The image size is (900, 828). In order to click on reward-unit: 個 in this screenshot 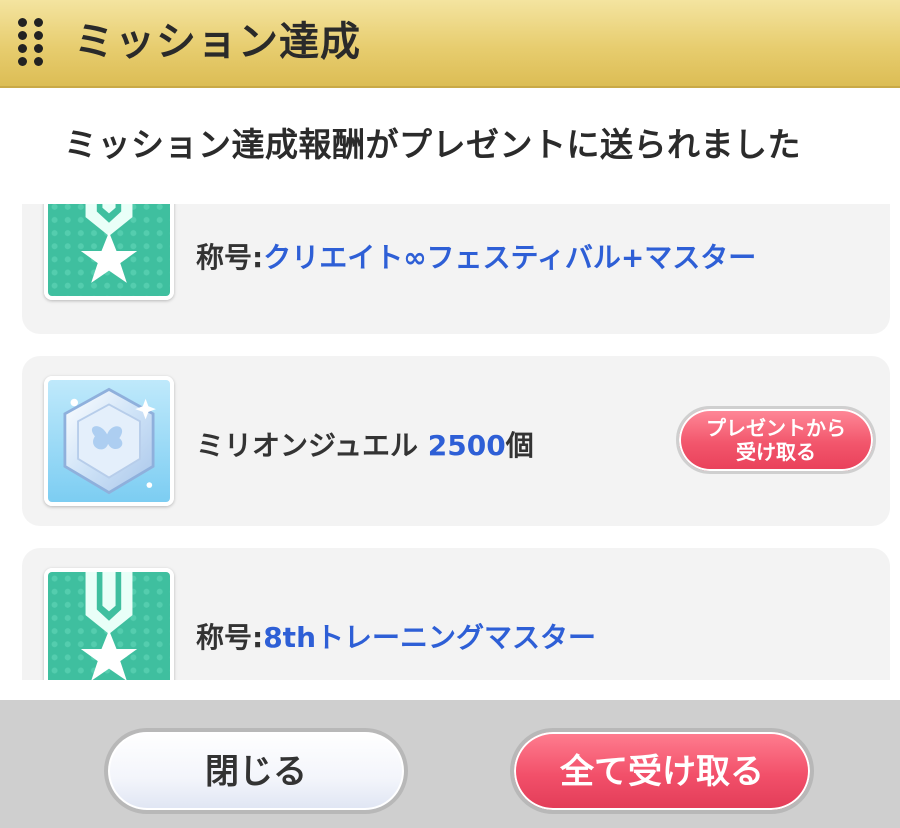, I will do `click(519, 445)`.